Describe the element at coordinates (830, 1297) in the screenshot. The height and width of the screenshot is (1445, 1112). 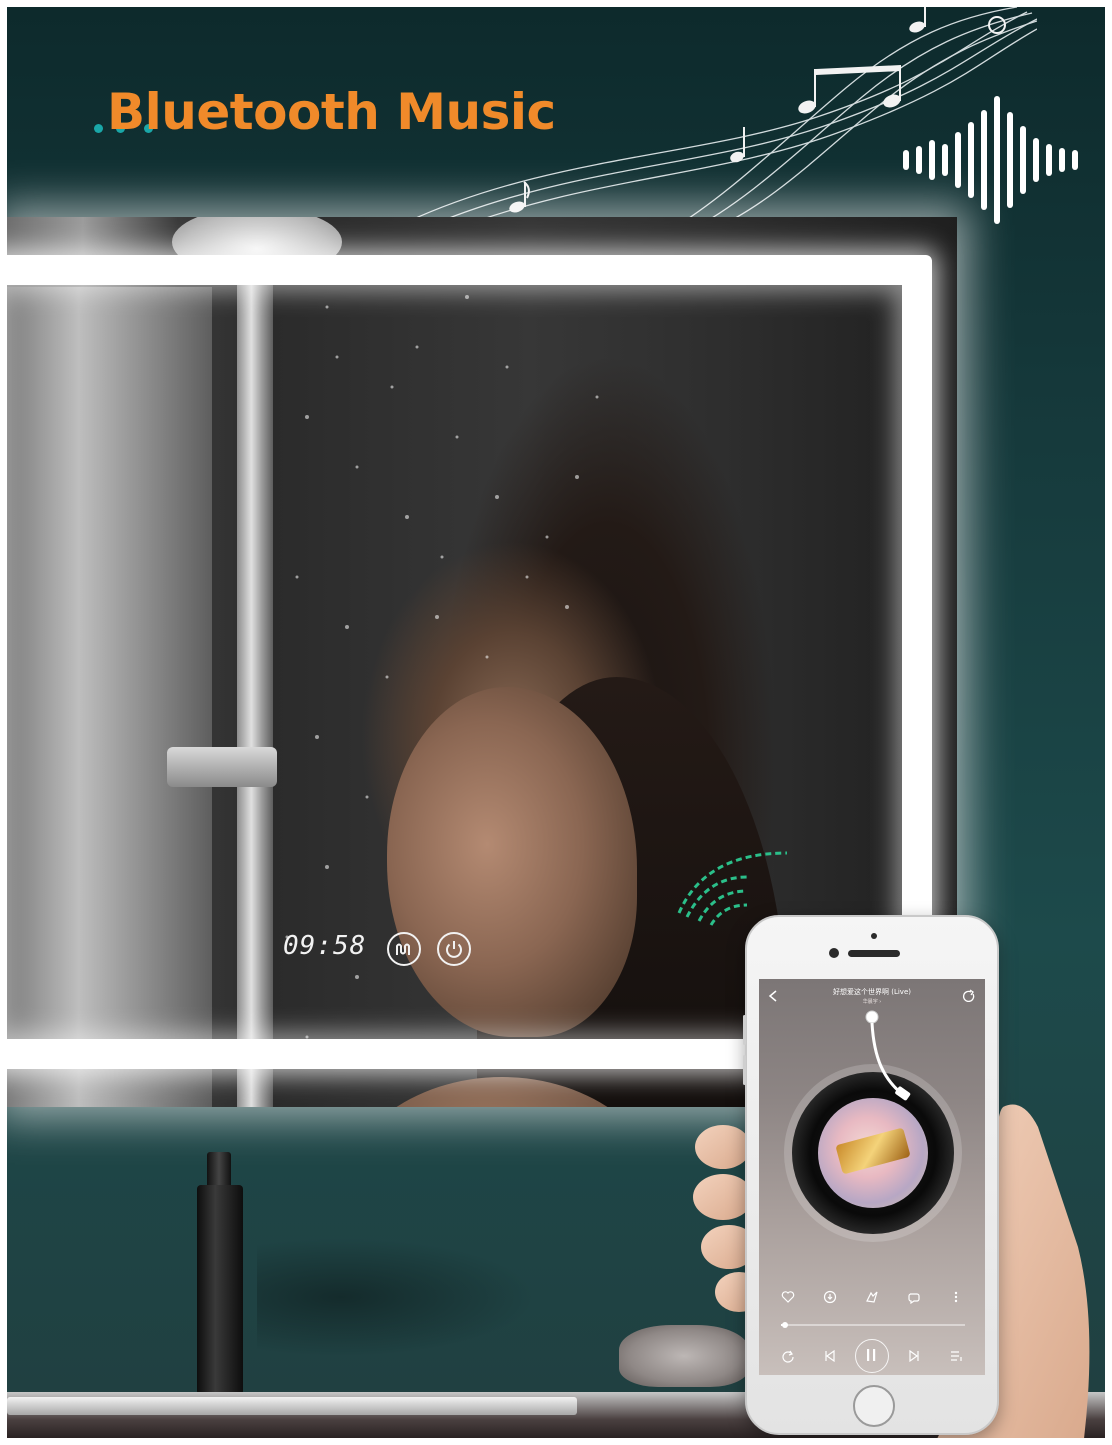
I see `download-icon` at that location.